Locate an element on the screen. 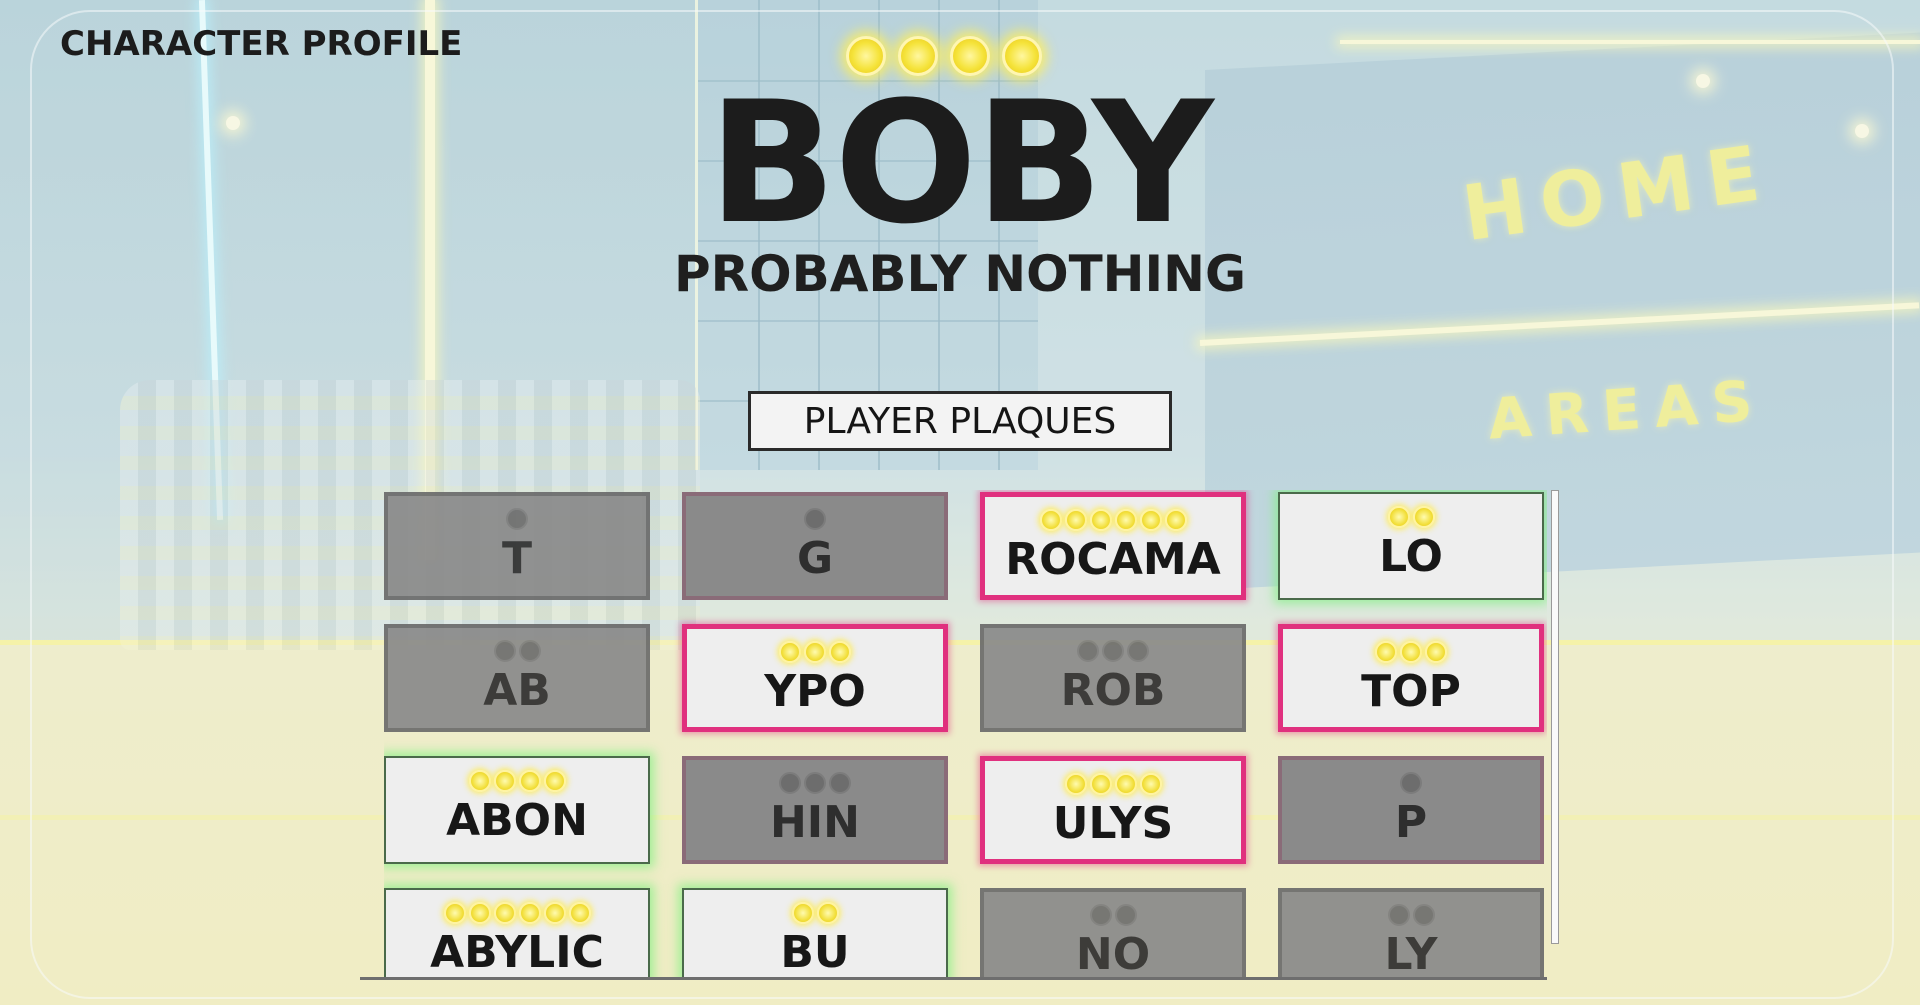 This screenshot has width=1920, height=1005. plaque-card: TOP is located at coordinates (1411, 678).